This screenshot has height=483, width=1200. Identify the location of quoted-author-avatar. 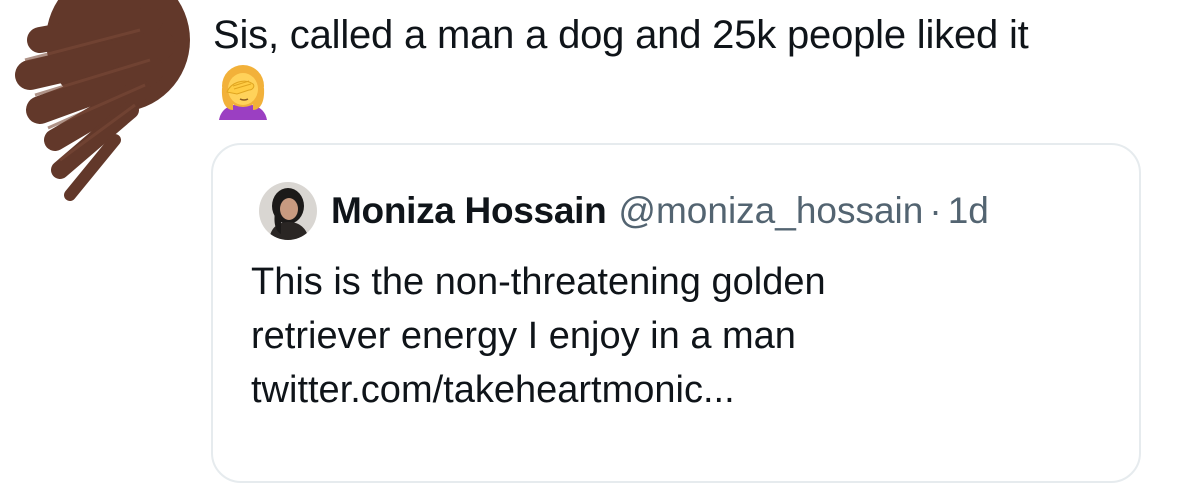
(288, 211).